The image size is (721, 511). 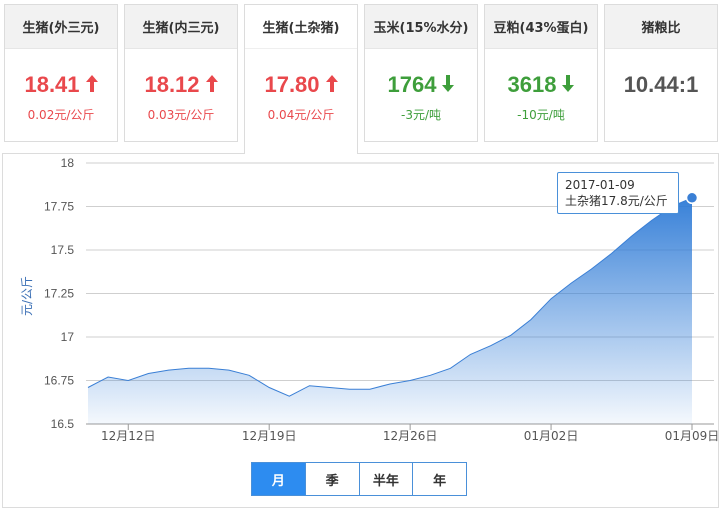 I want to click on x-tick-label: 01月02日, so click(x=551, y=436).